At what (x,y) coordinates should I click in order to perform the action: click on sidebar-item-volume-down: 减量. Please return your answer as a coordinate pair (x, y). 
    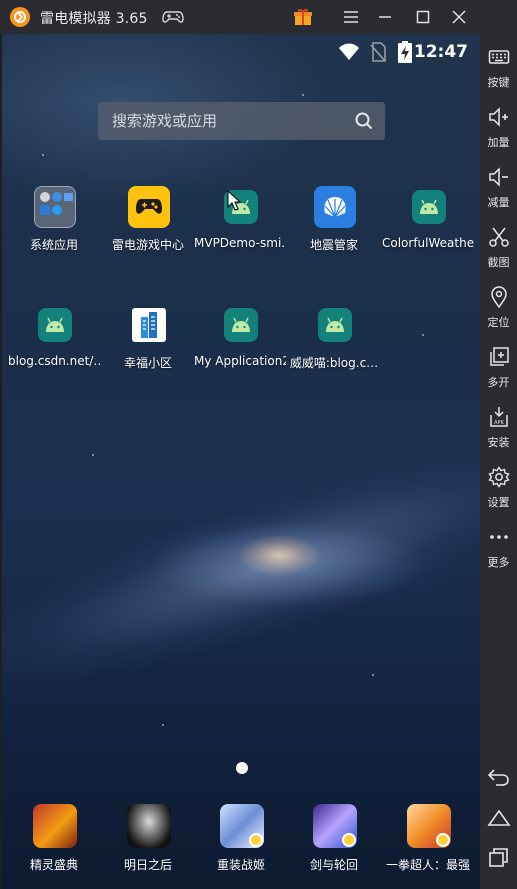
    Looking at the image, I should click on (498, 189).